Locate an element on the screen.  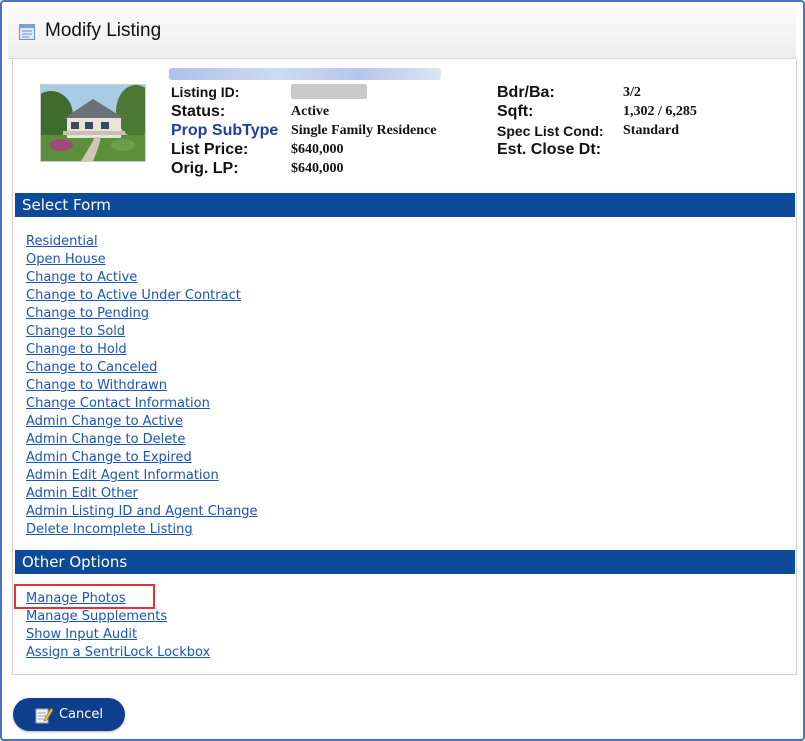
link-delete-incomplete-listing: Delete Incomplete Listing is located at coordinates (109, 529).